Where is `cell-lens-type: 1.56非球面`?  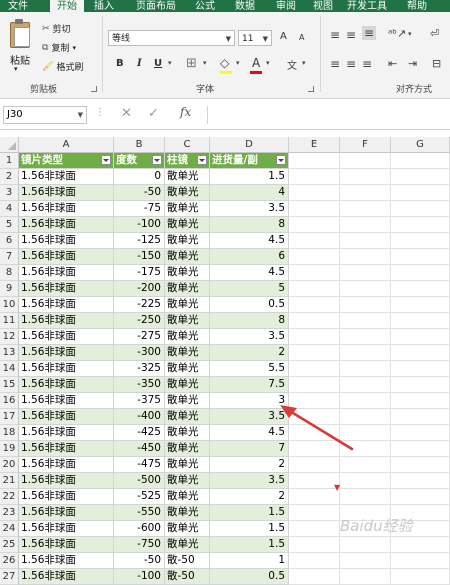 cell-lens-type: 1.56非球面 is located at coordinates (66, 577).